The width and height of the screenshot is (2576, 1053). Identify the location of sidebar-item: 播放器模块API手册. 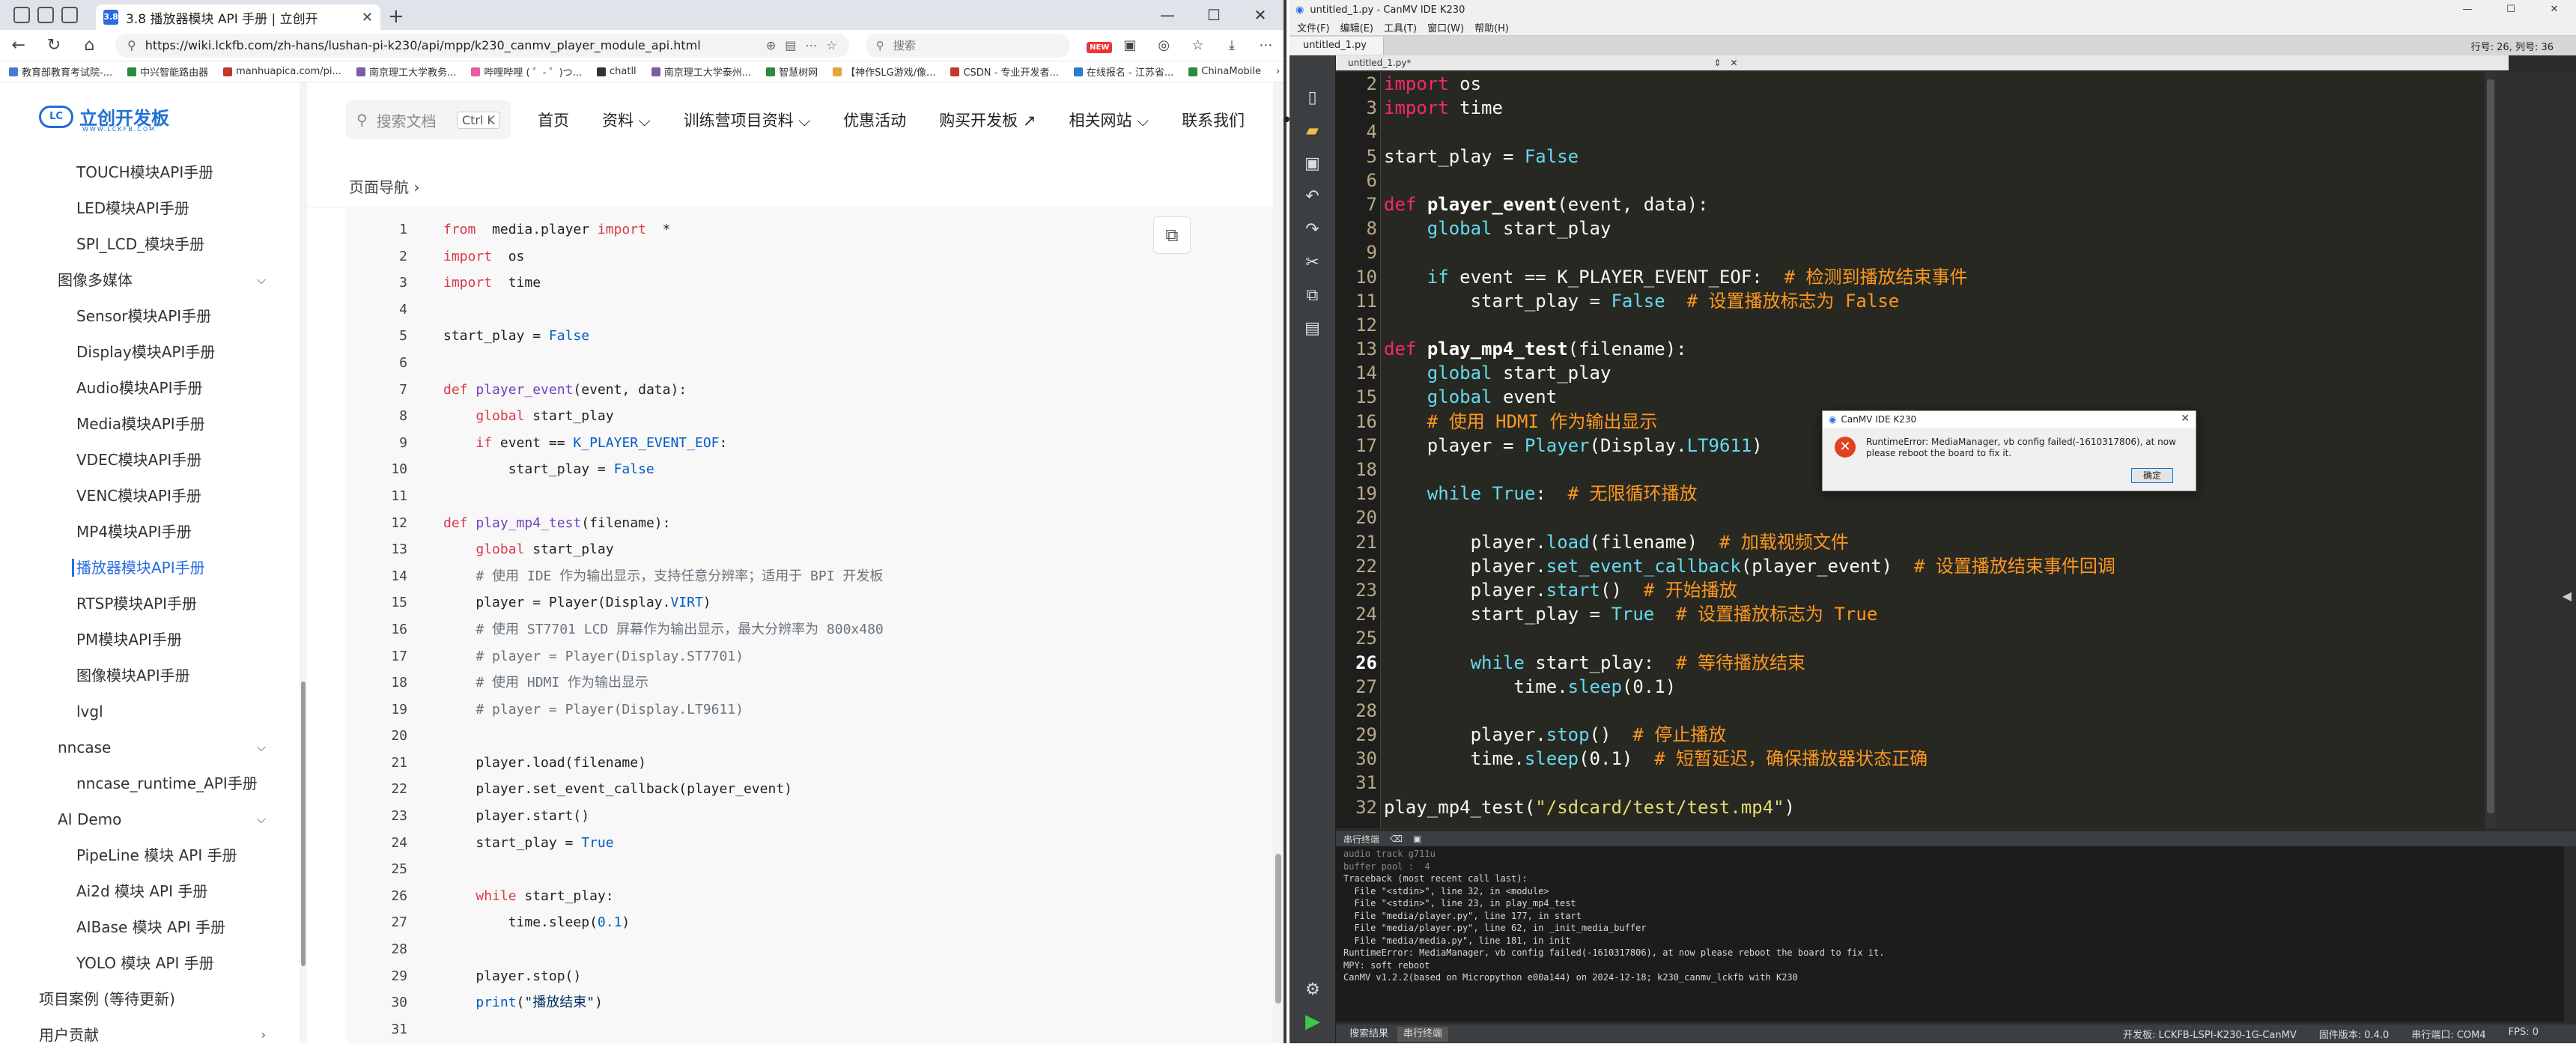
(148, 568).